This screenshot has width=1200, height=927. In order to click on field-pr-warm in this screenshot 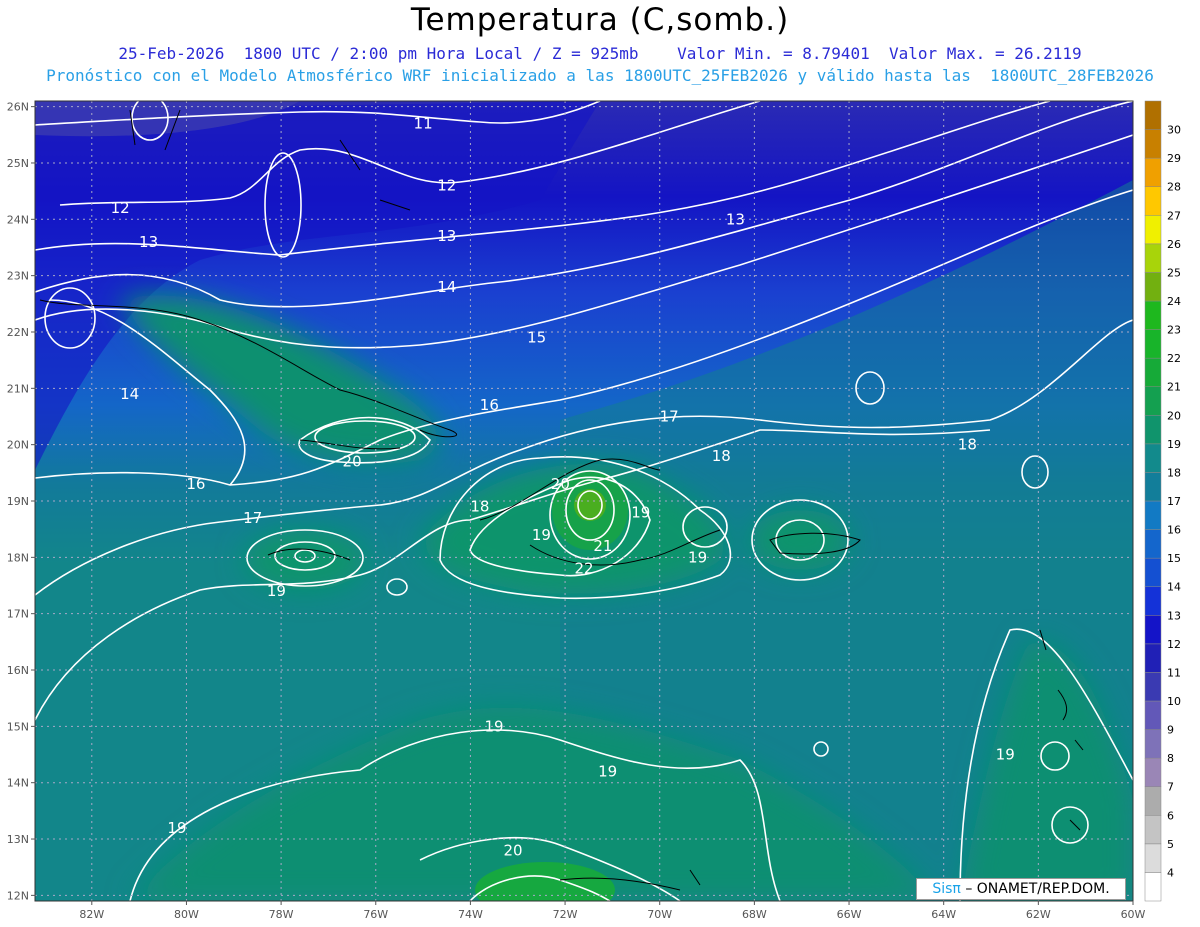, I will do `click(800, 540)`.